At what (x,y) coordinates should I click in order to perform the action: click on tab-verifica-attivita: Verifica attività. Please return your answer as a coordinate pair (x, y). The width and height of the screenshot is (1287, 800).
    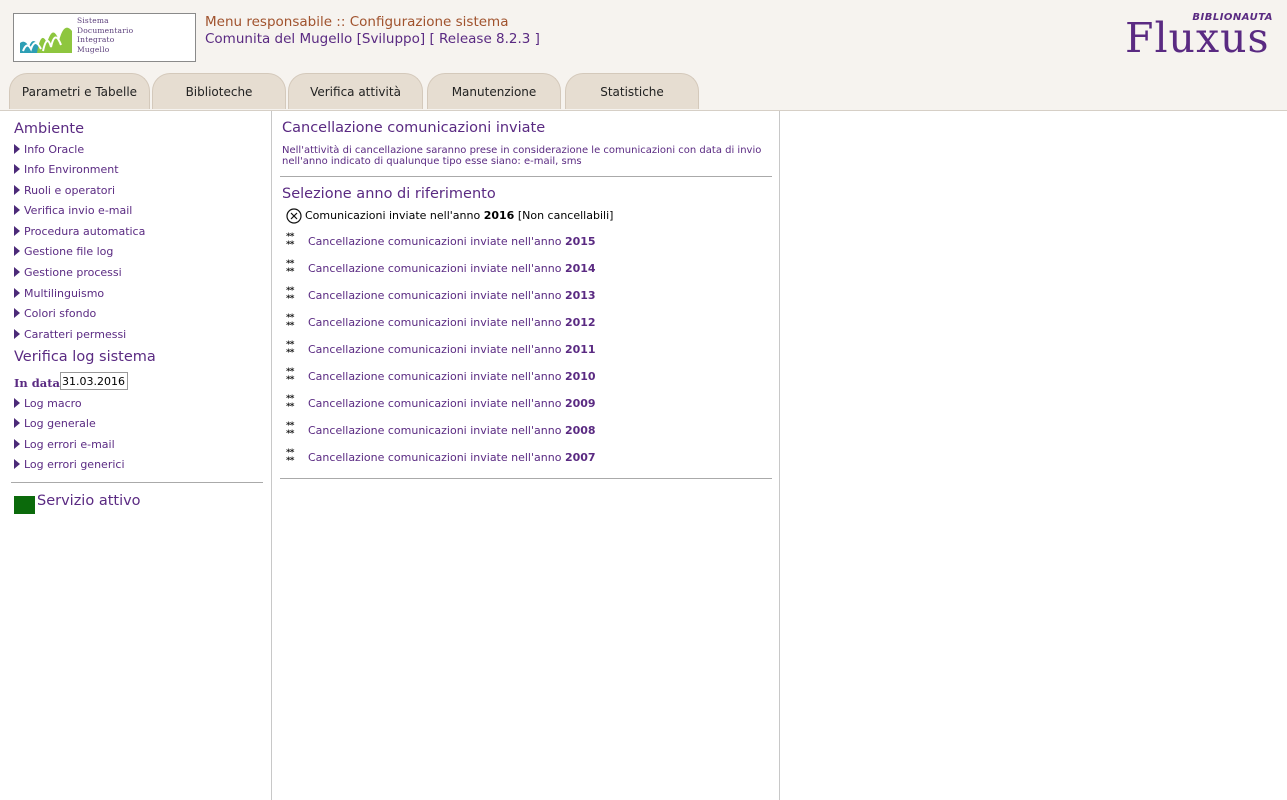
    Looking at the image, I should click on (355, 91).